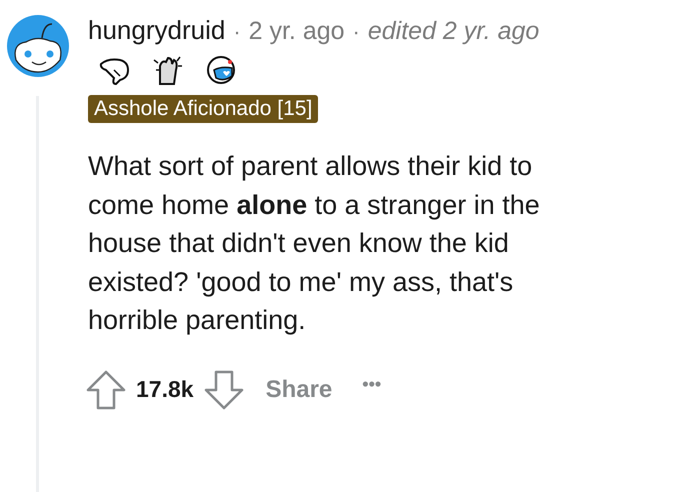  What do you see at coordinates (106, 390) in the screenshot?
I see `upvote-button` at bounding box center [106, 390].